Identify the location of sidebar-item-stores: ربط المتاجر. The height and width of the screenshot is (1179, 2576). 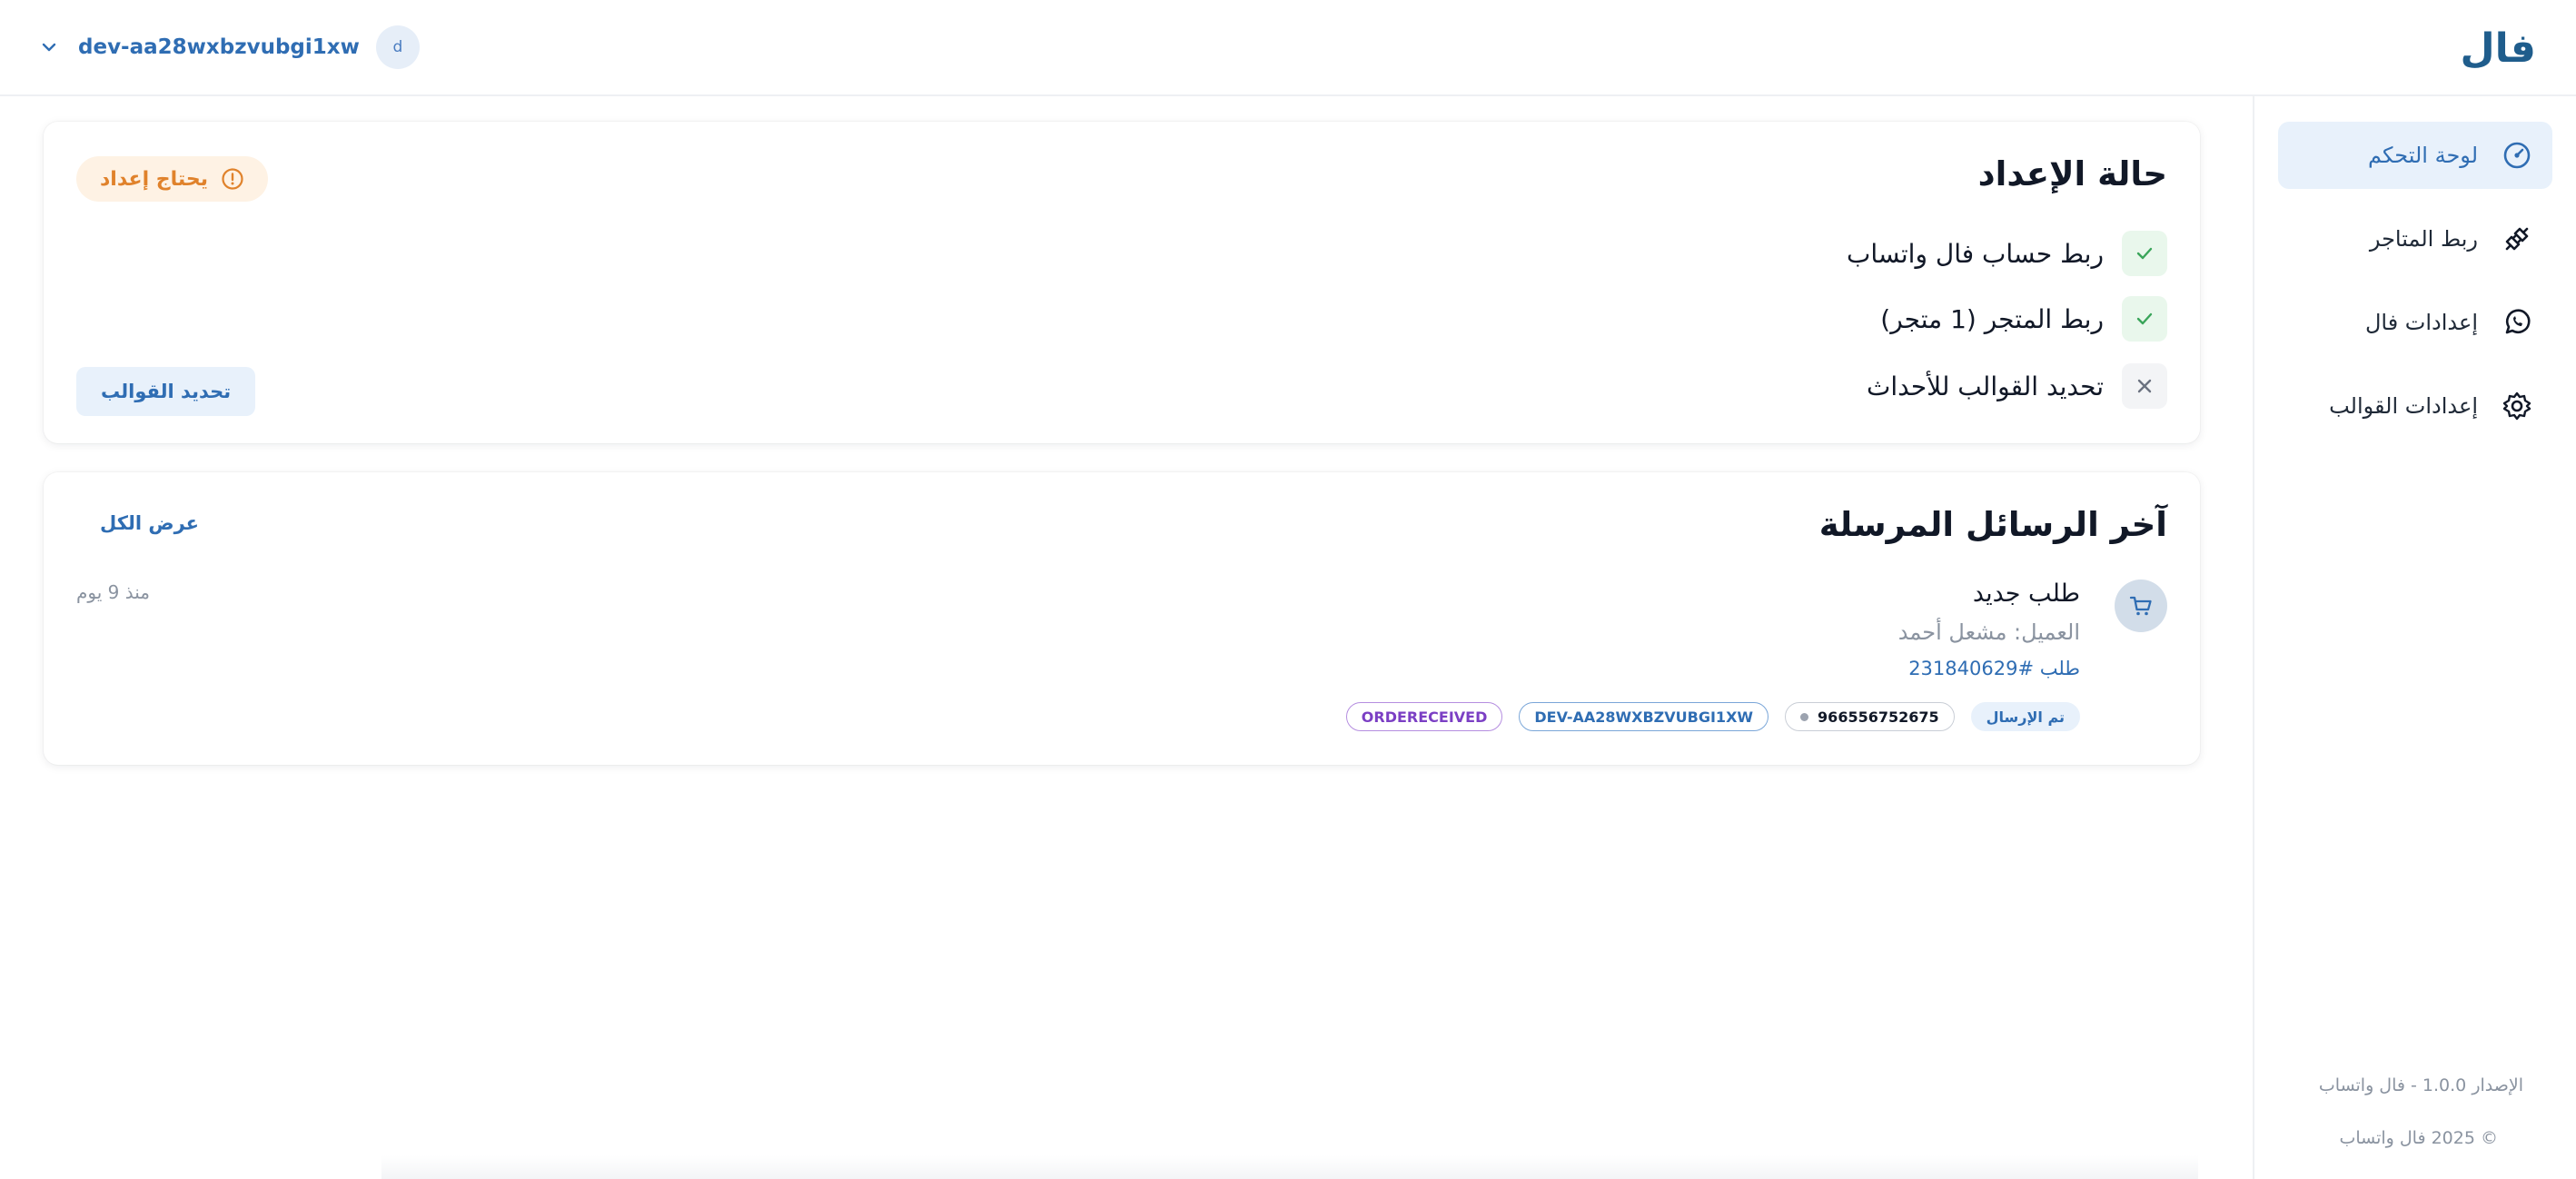
(2415, 238).